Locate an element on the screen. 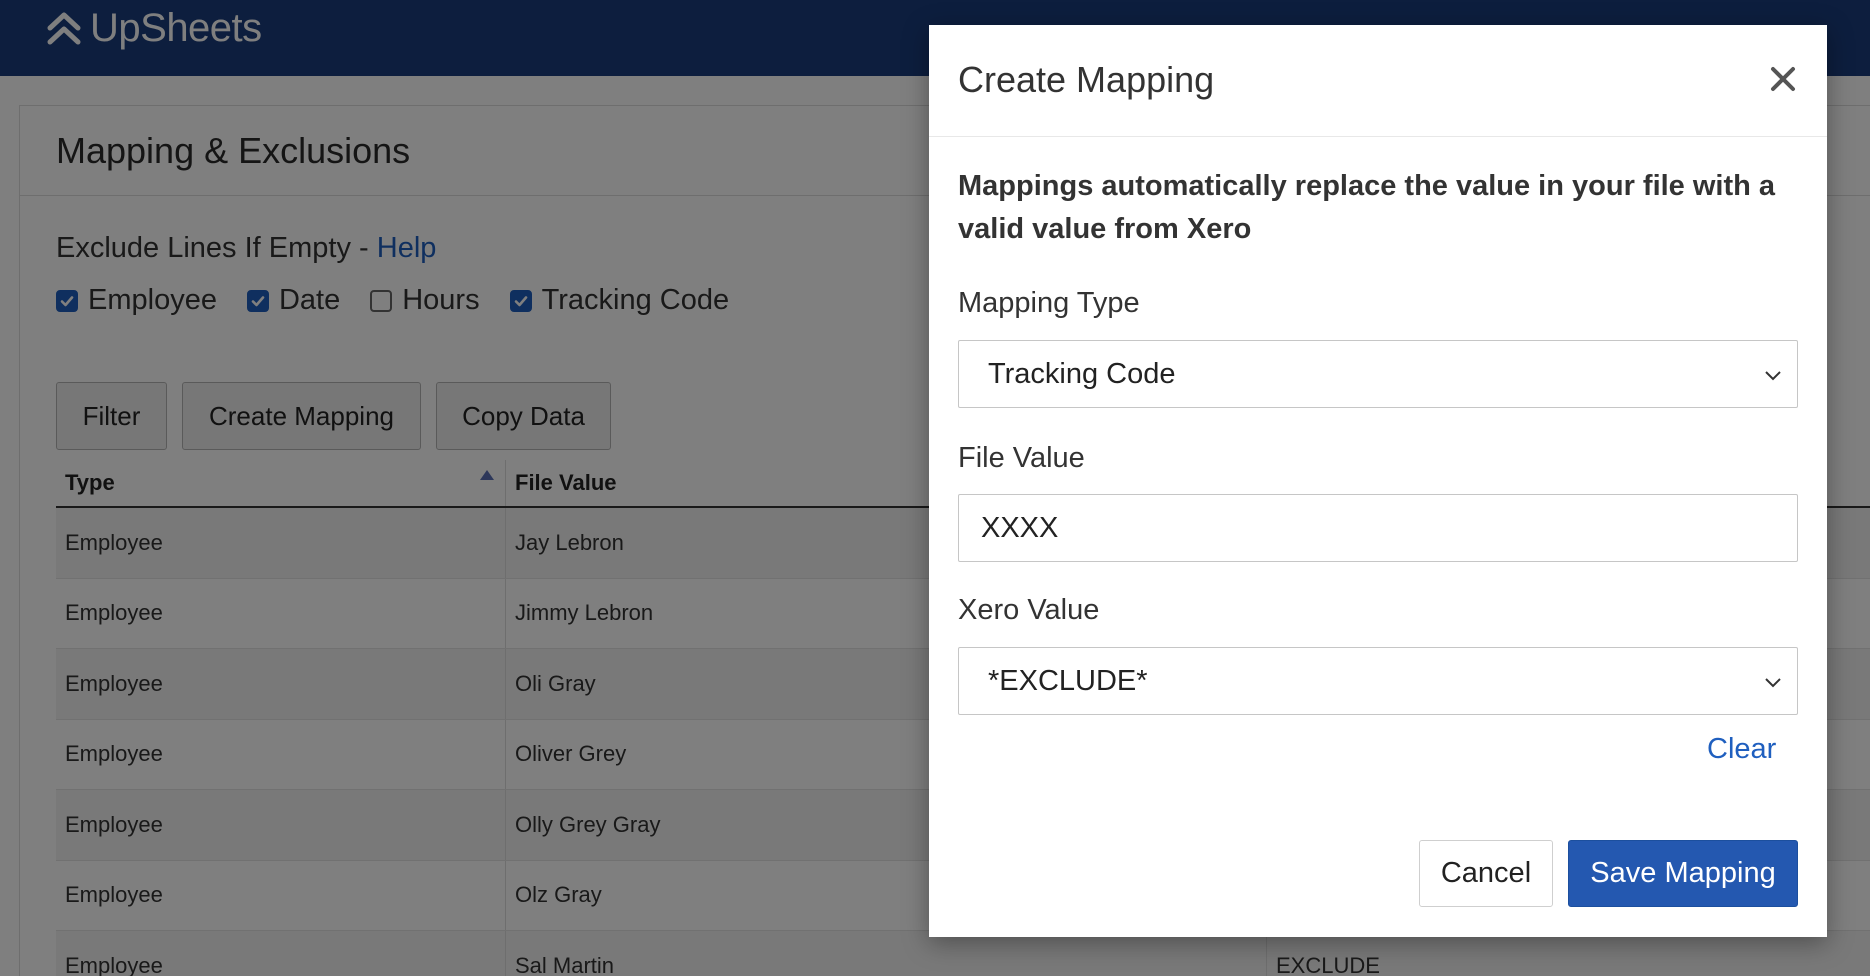 Image resolution: width=1870 pixels, height=976 pixels. file-value-label: File Value is located at coordinates (1021, 458).